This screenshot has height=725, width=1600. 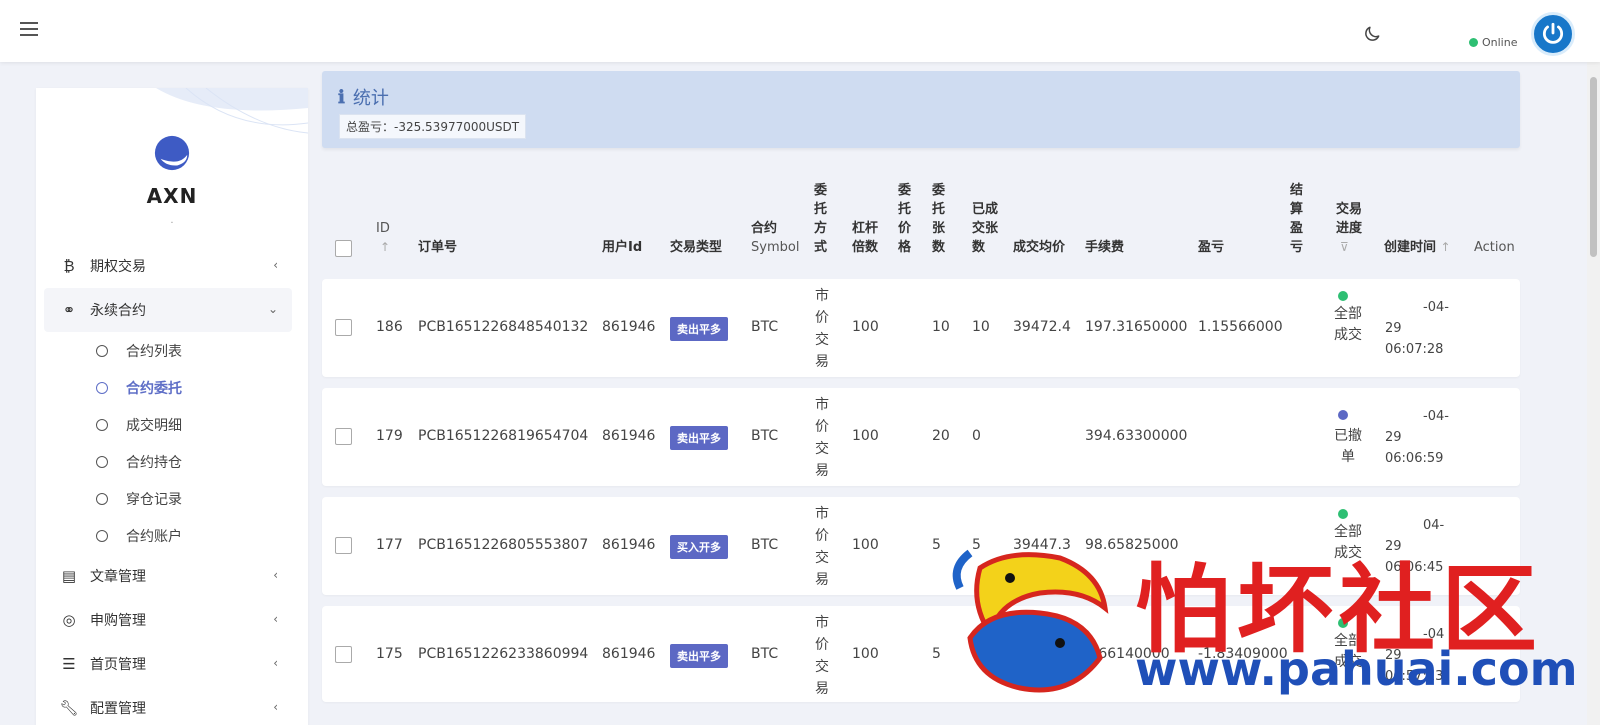 What do you see at coordinates (69, 620) in the screenshot?
I see `lifebuoy-icon: ◎` at bounding box center [69, 620].